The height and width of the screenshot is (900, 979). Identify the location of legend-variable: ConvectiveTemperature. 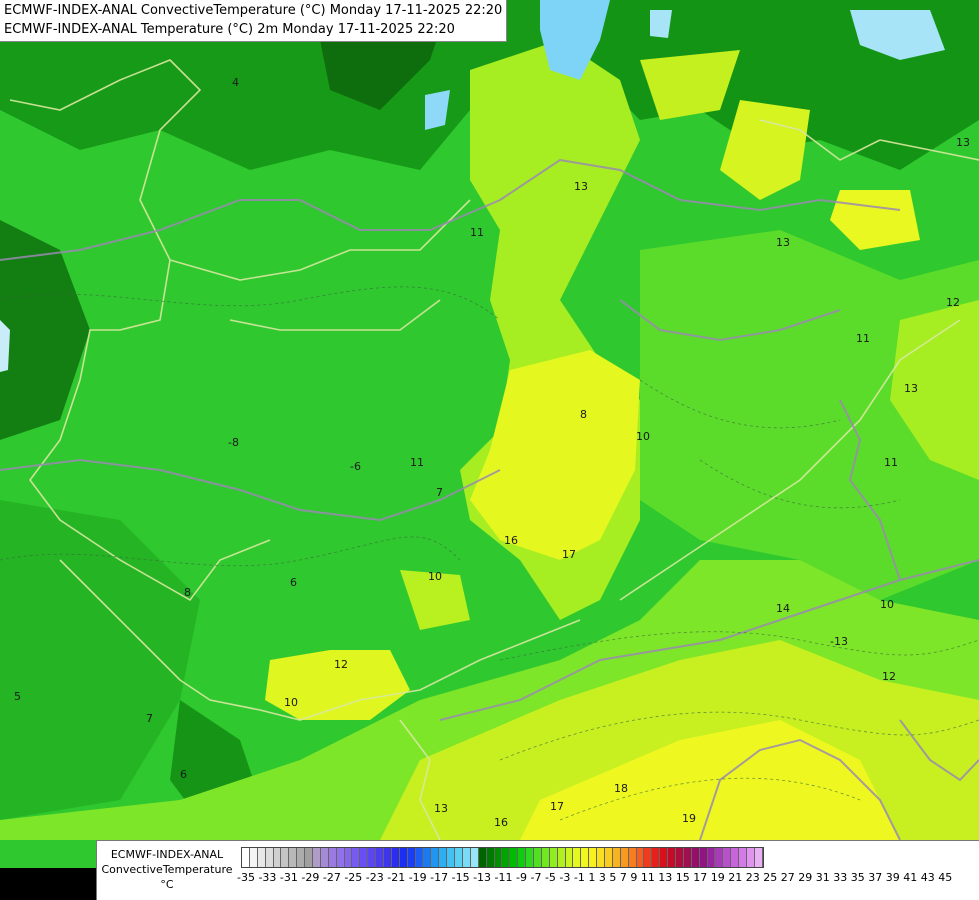
(167, 869).